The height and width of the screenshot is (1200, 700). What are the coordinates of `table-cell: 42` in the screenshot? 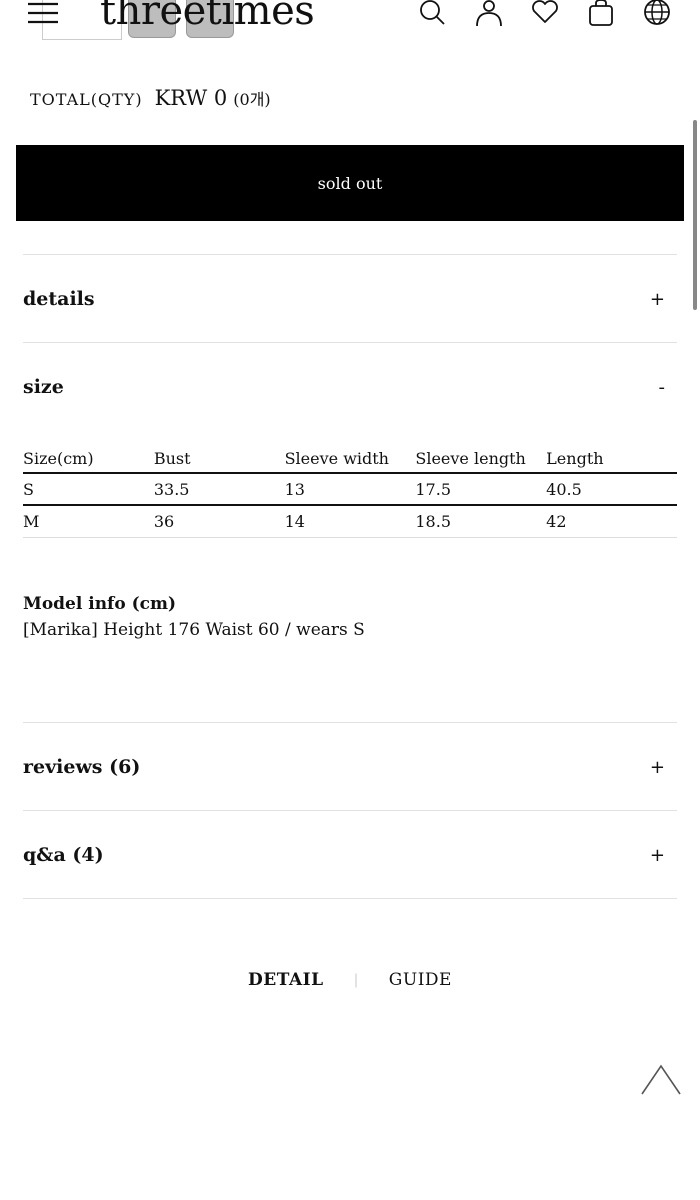 It's located at (556, 521).